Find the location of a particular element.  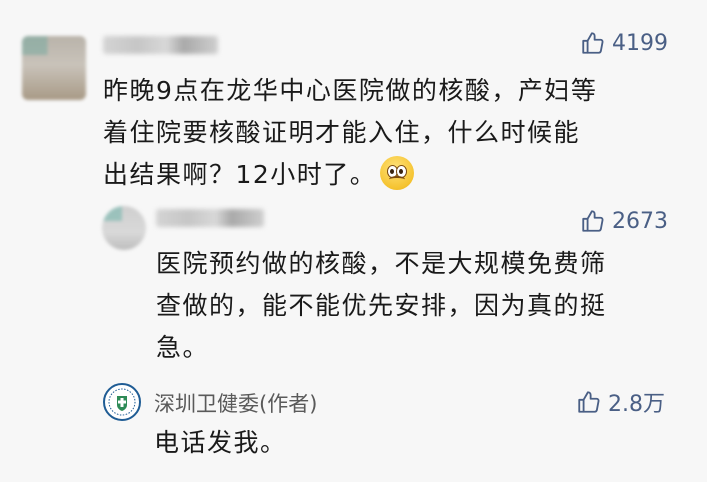

author-reply-text: 电话发我。 is located at coordinates (404, 443).